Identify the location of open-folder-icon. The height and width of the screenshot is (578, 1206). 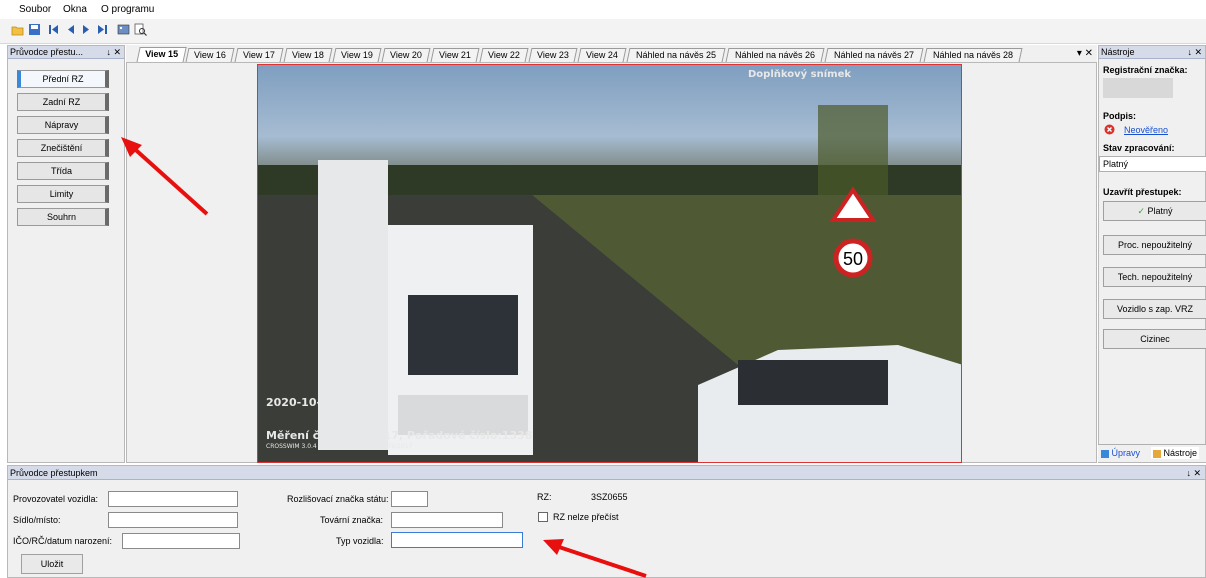
(17, 29).